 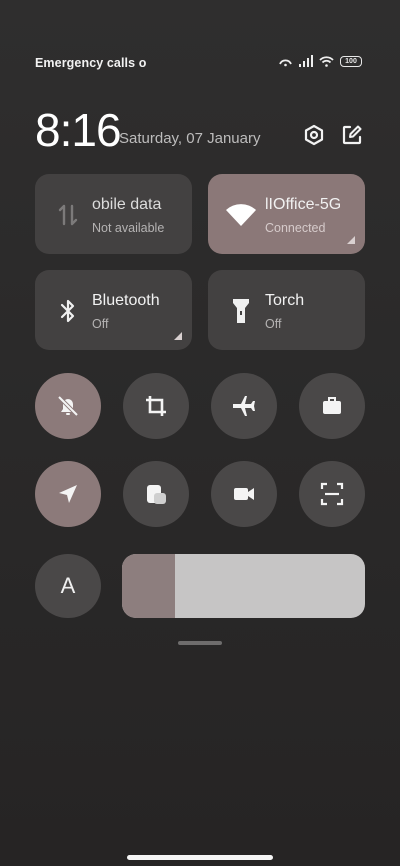 I want to click on mobile-data-tile: obile data Not available, so click(x=113, y=214).